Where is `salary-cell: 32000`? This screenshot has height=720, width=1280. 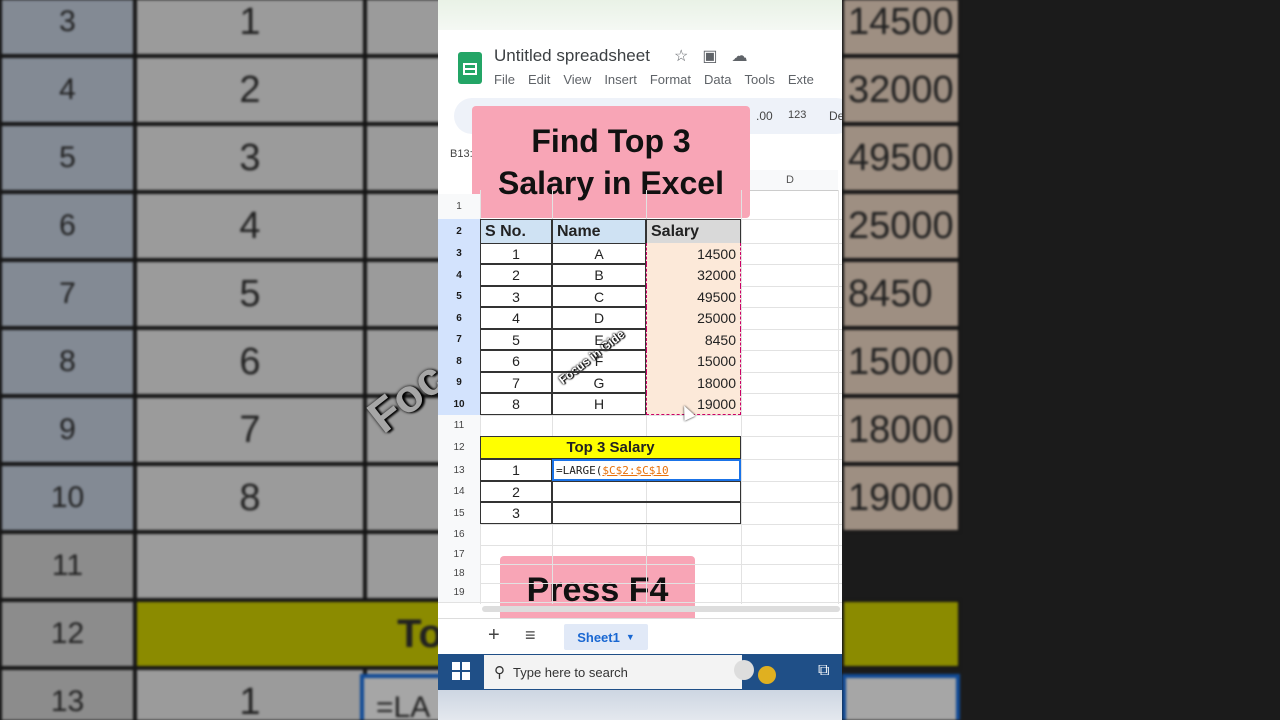
salary-cell: 32000 is located at coordinates (693, 275).